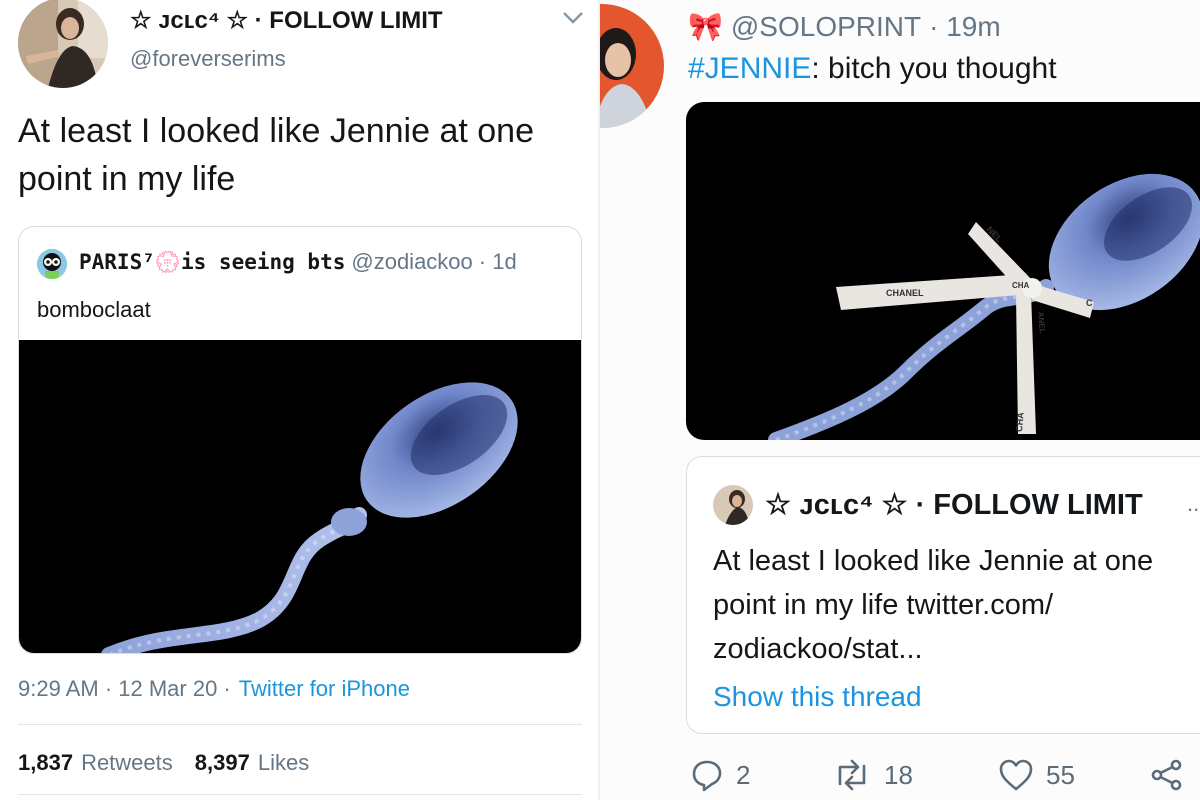  I want to click on quoted-text-line-1: At least I looked like Jennie at one, so click(933, 561).